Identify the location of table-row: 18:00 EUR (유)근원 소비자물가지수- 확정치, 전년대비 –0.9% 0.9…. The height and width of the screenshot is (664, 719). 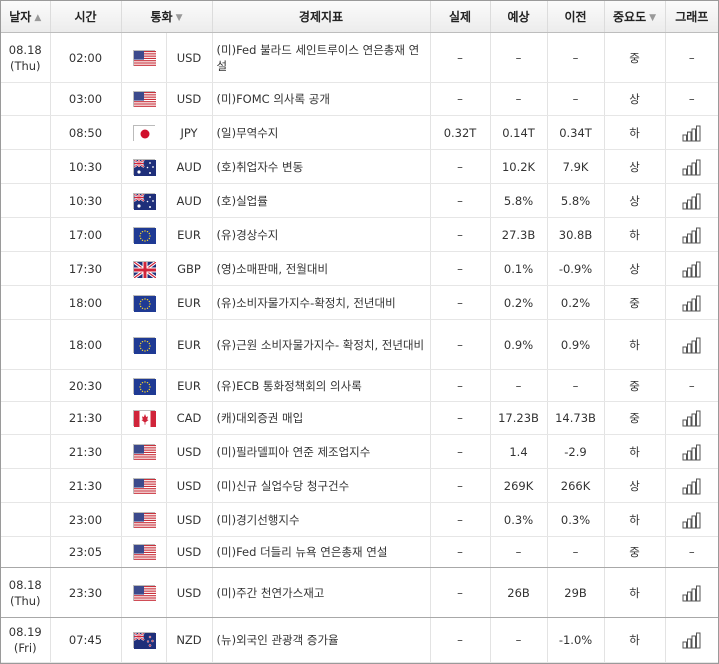
(359, 344).